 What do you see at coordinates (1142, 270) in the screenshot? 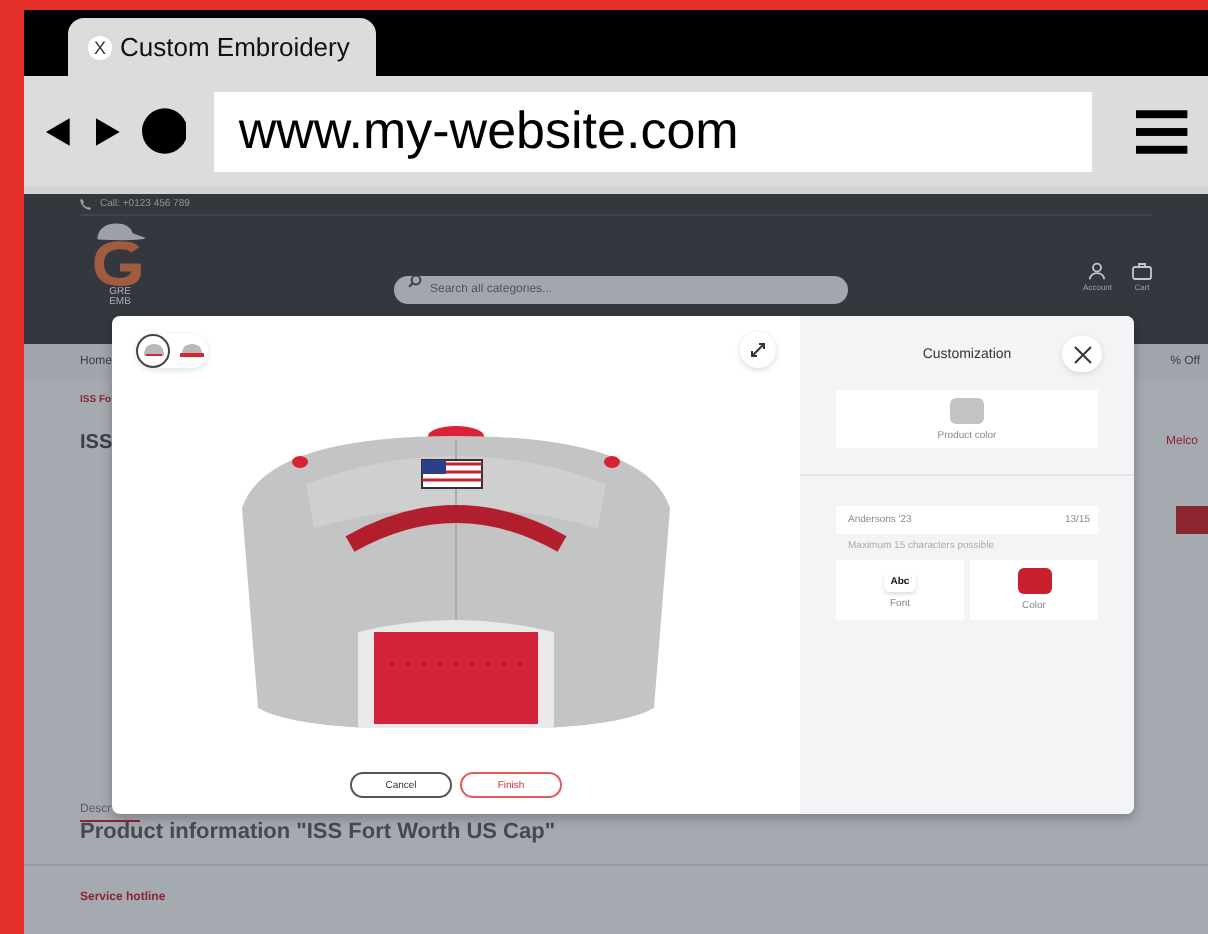
I see `bag-icon` at bounding box center [1142, 270].